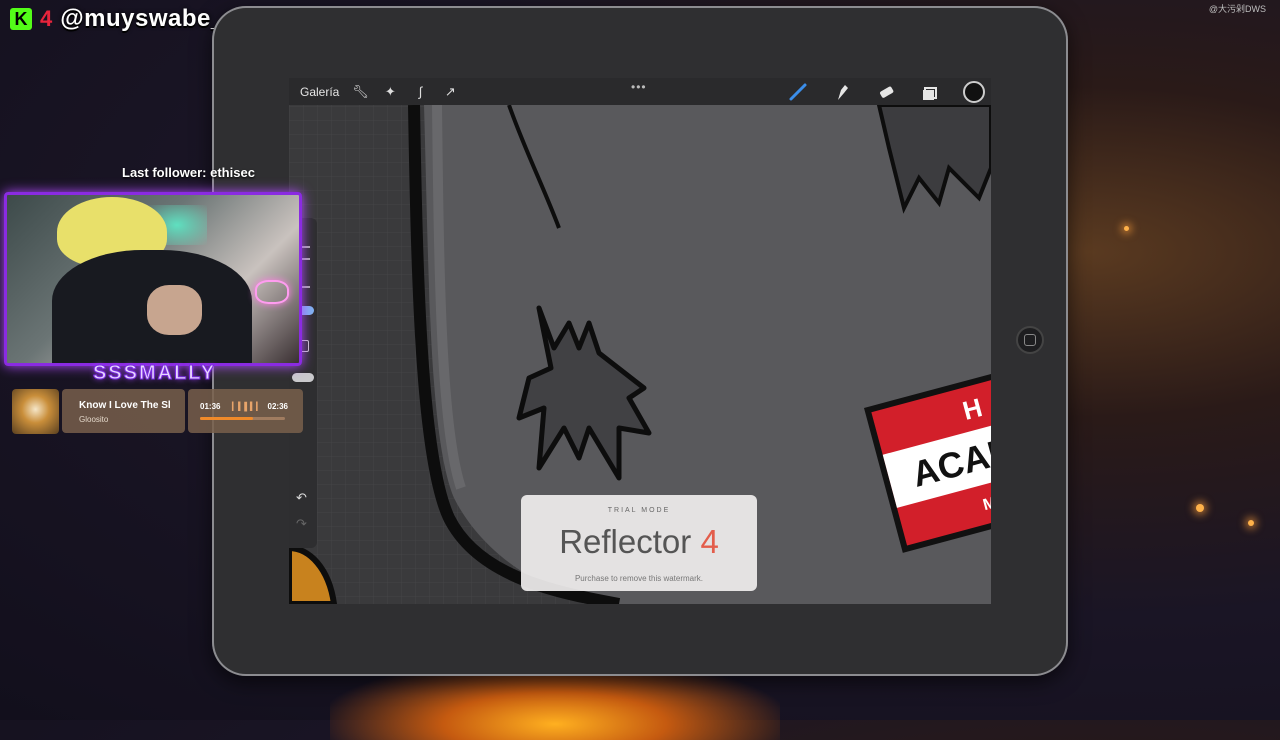  Describe the element at coordinates (153, 279) in the screenshot. I see `webcam-feed` at that location.